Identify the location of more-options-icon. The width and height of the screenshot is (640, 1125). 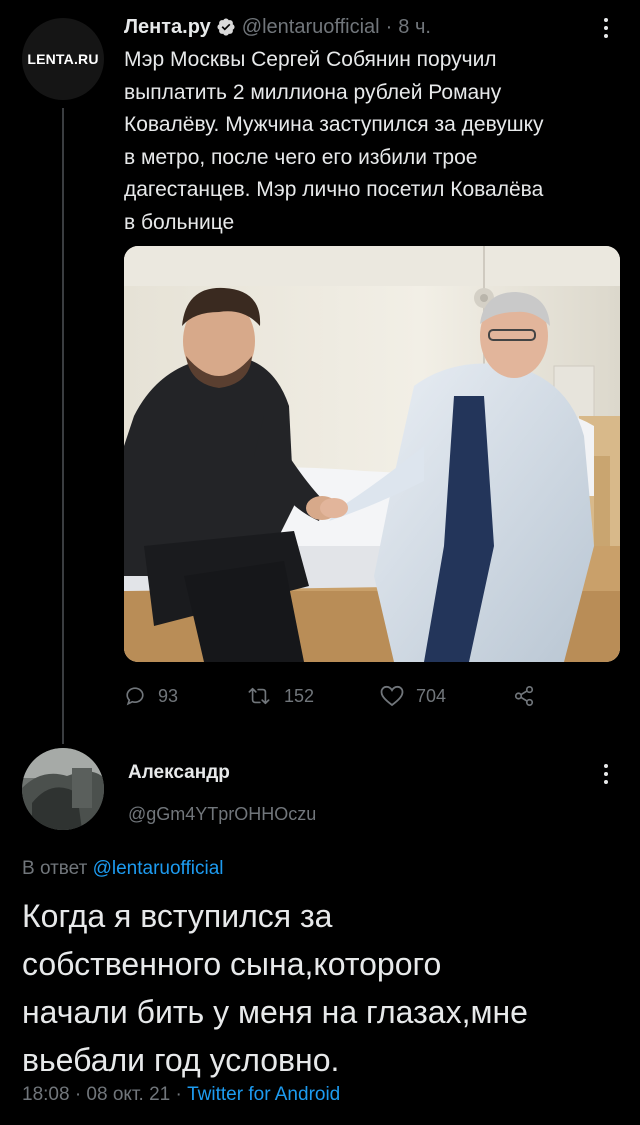
(606, 31).